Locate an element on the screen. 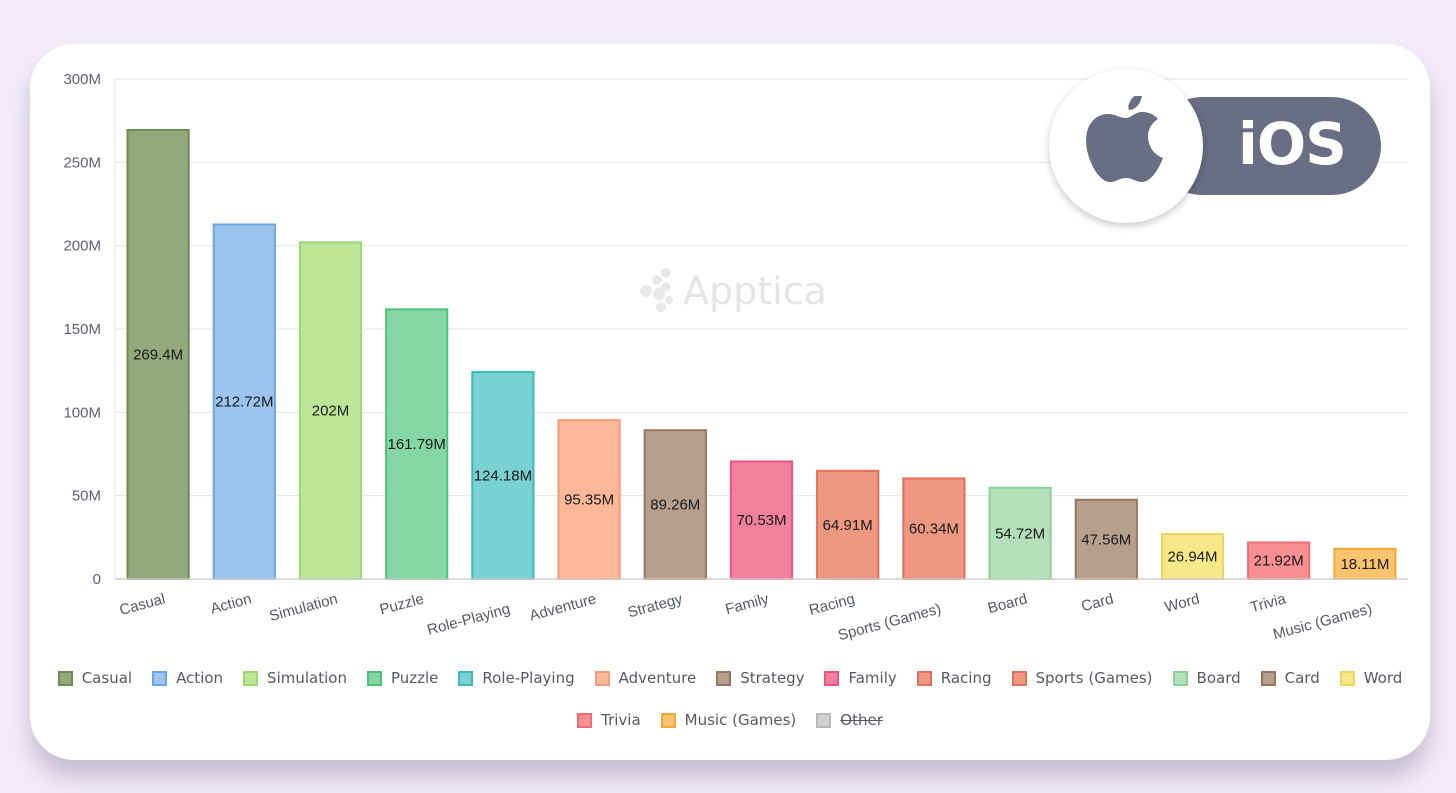  legend-label: Trivia is located at coordinates (621, 720).